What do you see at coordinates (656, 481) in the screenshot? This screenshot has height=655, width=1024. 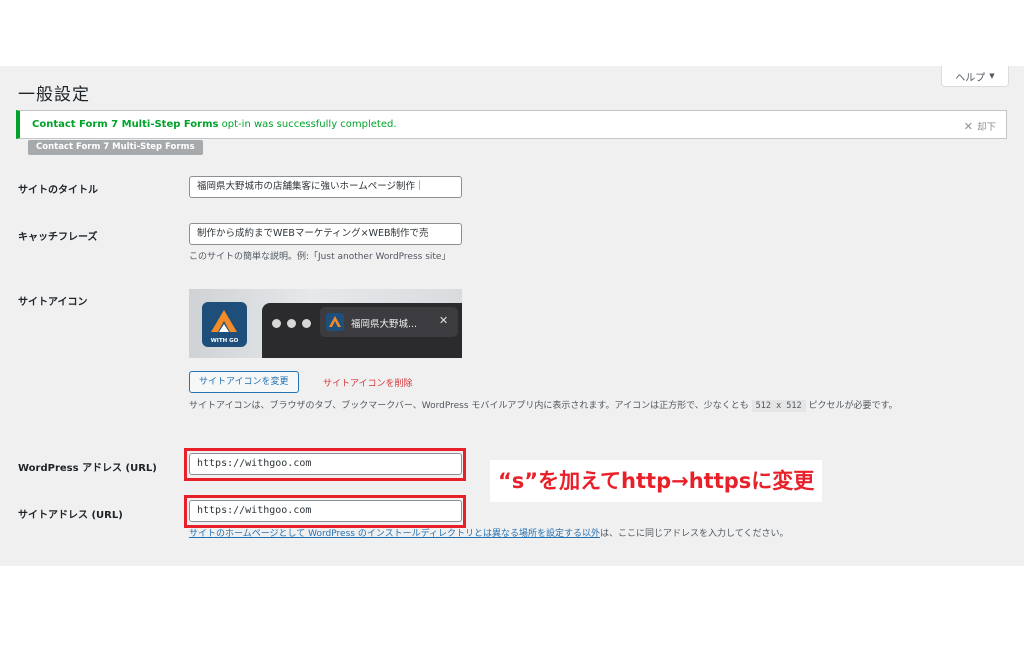 I see `annotation-callout: “s”を加えてhttp→httpsに変更` at bounding box center [656, 481].